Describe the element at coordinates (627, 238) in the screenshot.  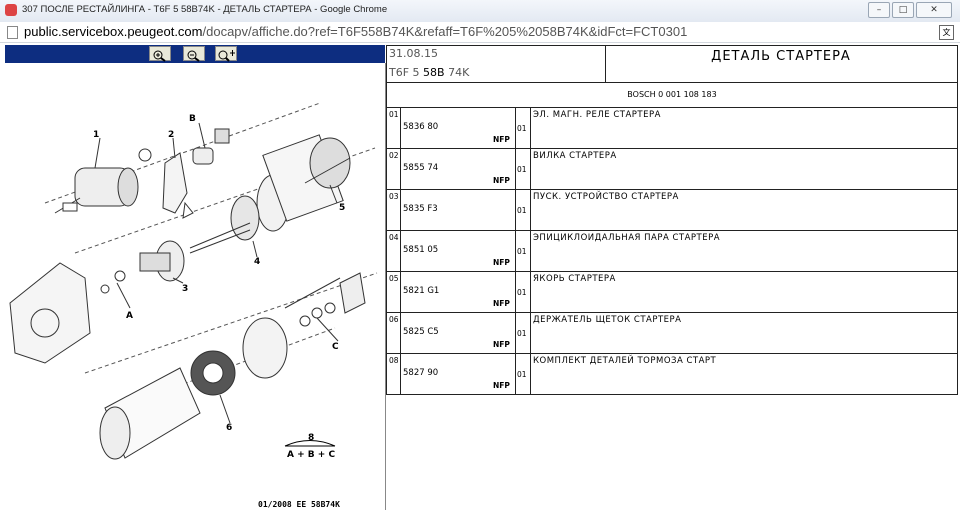
I see `part-description: ЭПИЦИКЛОИДАЛЬНАЯ ПАРА СТАРТЕРА` at that location.